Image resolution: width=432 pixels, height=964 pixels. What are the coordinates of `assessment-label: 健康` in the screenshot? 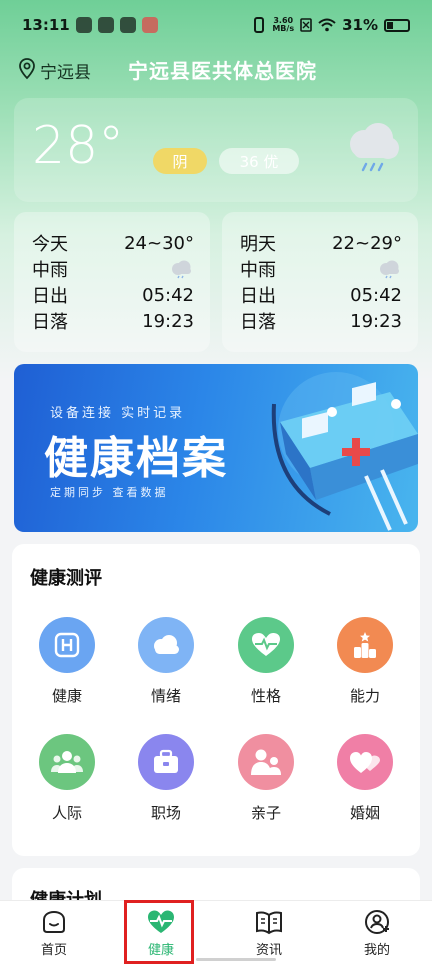 It's located at (66, 696).